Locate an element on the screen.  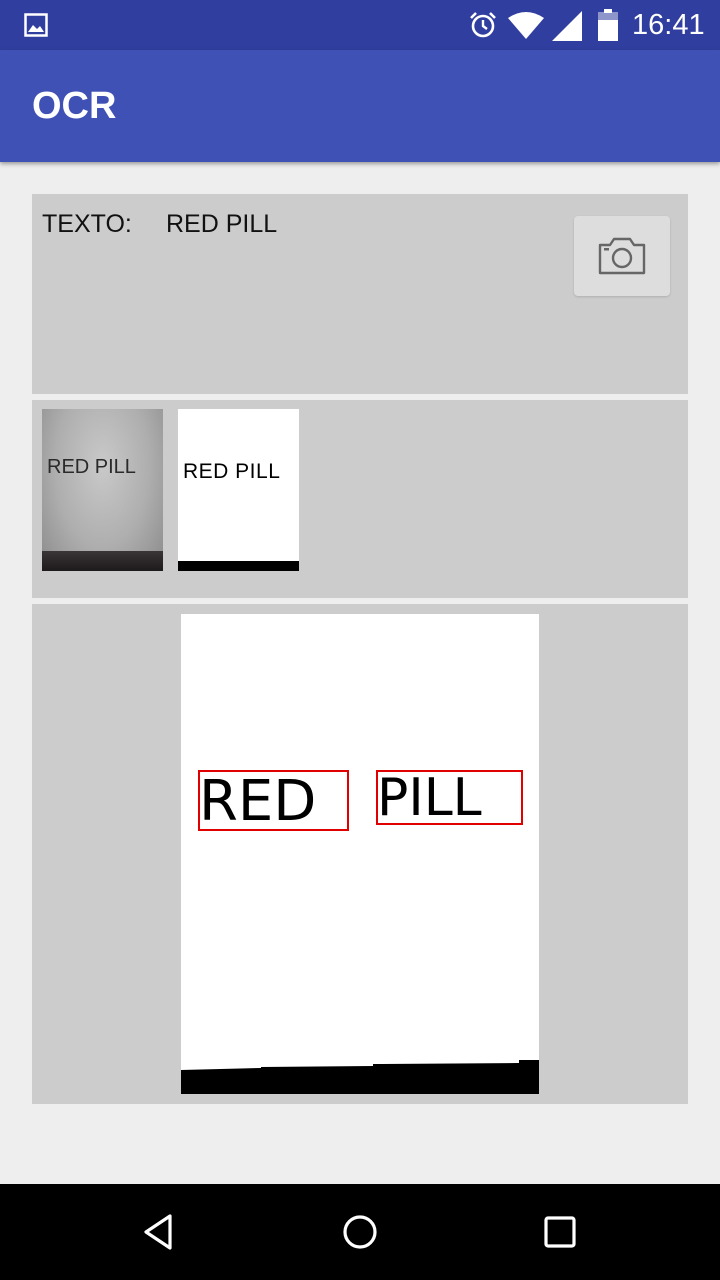
home-icon is located at coordinates (360, 1232).